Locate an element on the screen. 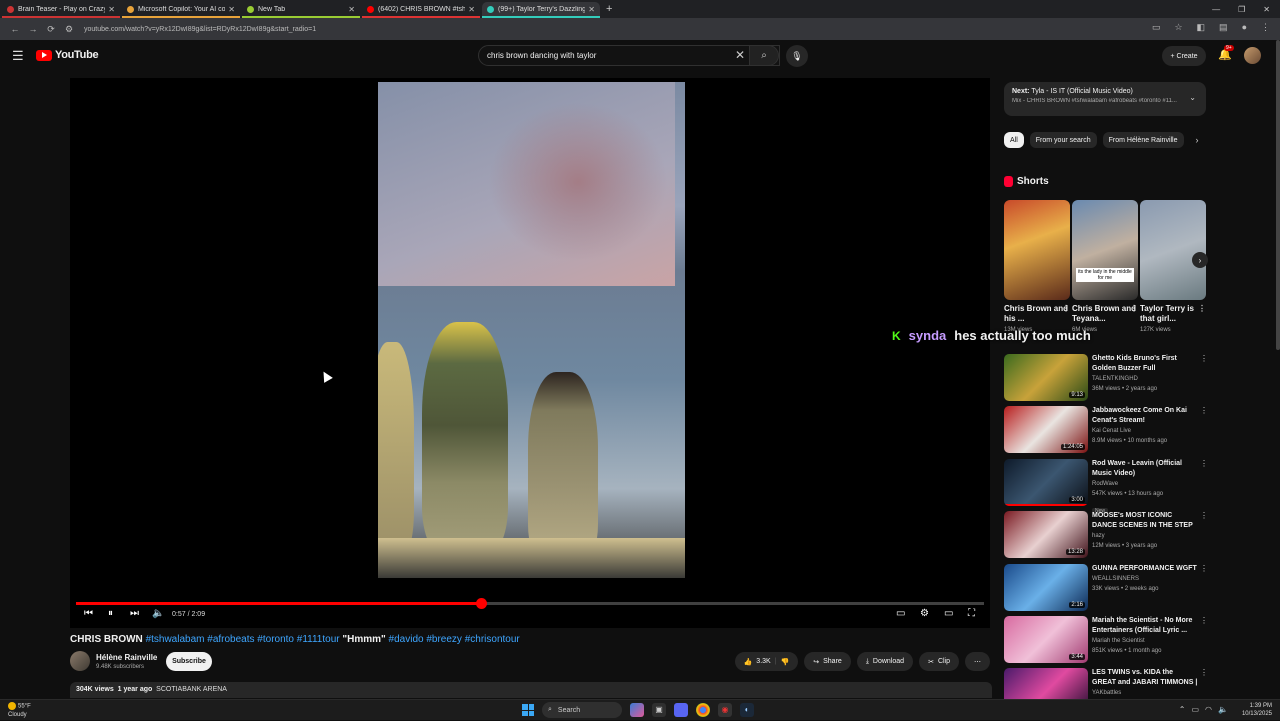  network-icon: ▭ is located at coordinates (1195, 709).